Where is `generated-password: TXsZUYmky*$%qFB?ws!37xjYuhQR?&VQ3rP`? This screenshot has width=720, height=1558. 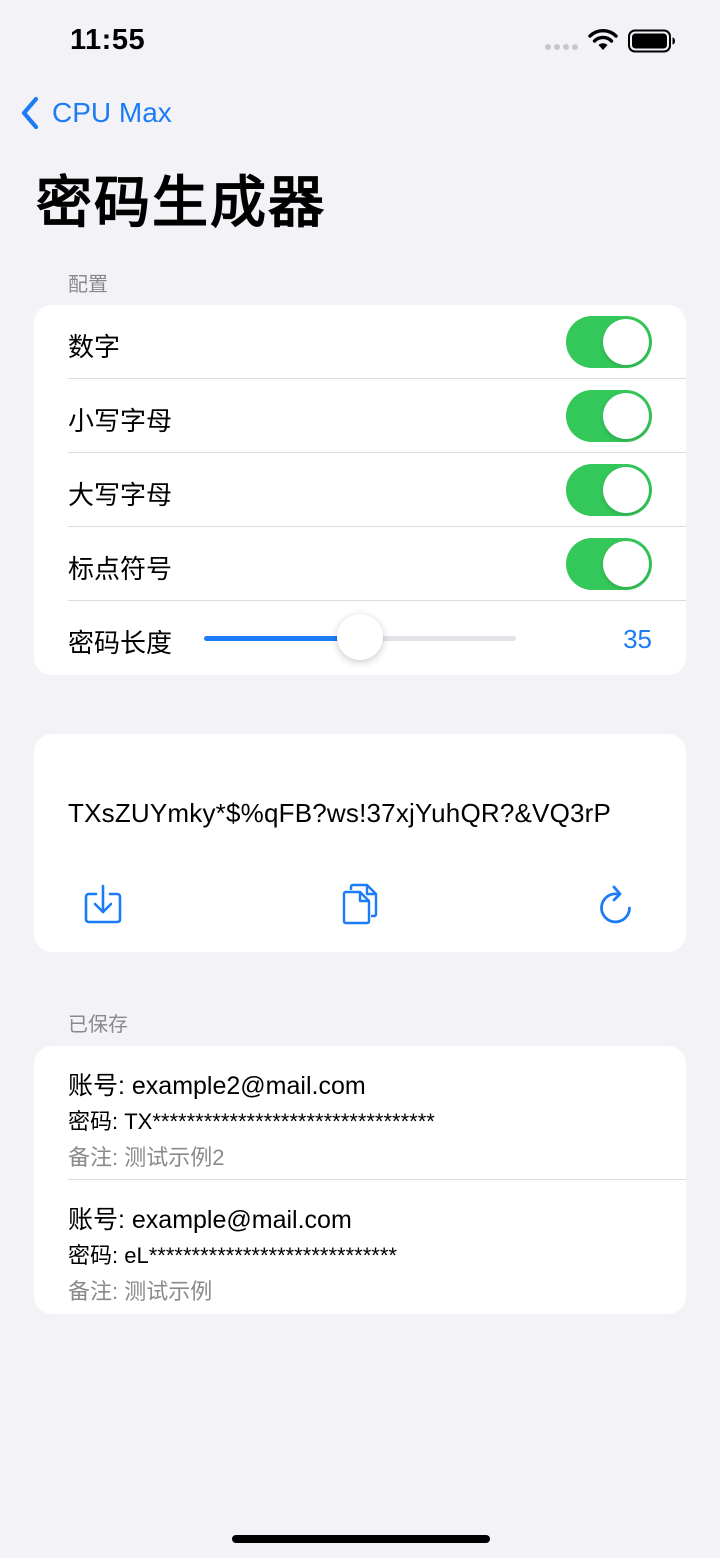 generated-password: TXsZUYmky*$%qFB?ws!37xjYuhQR?&VQ3rP is located at coordinates (339, 813).